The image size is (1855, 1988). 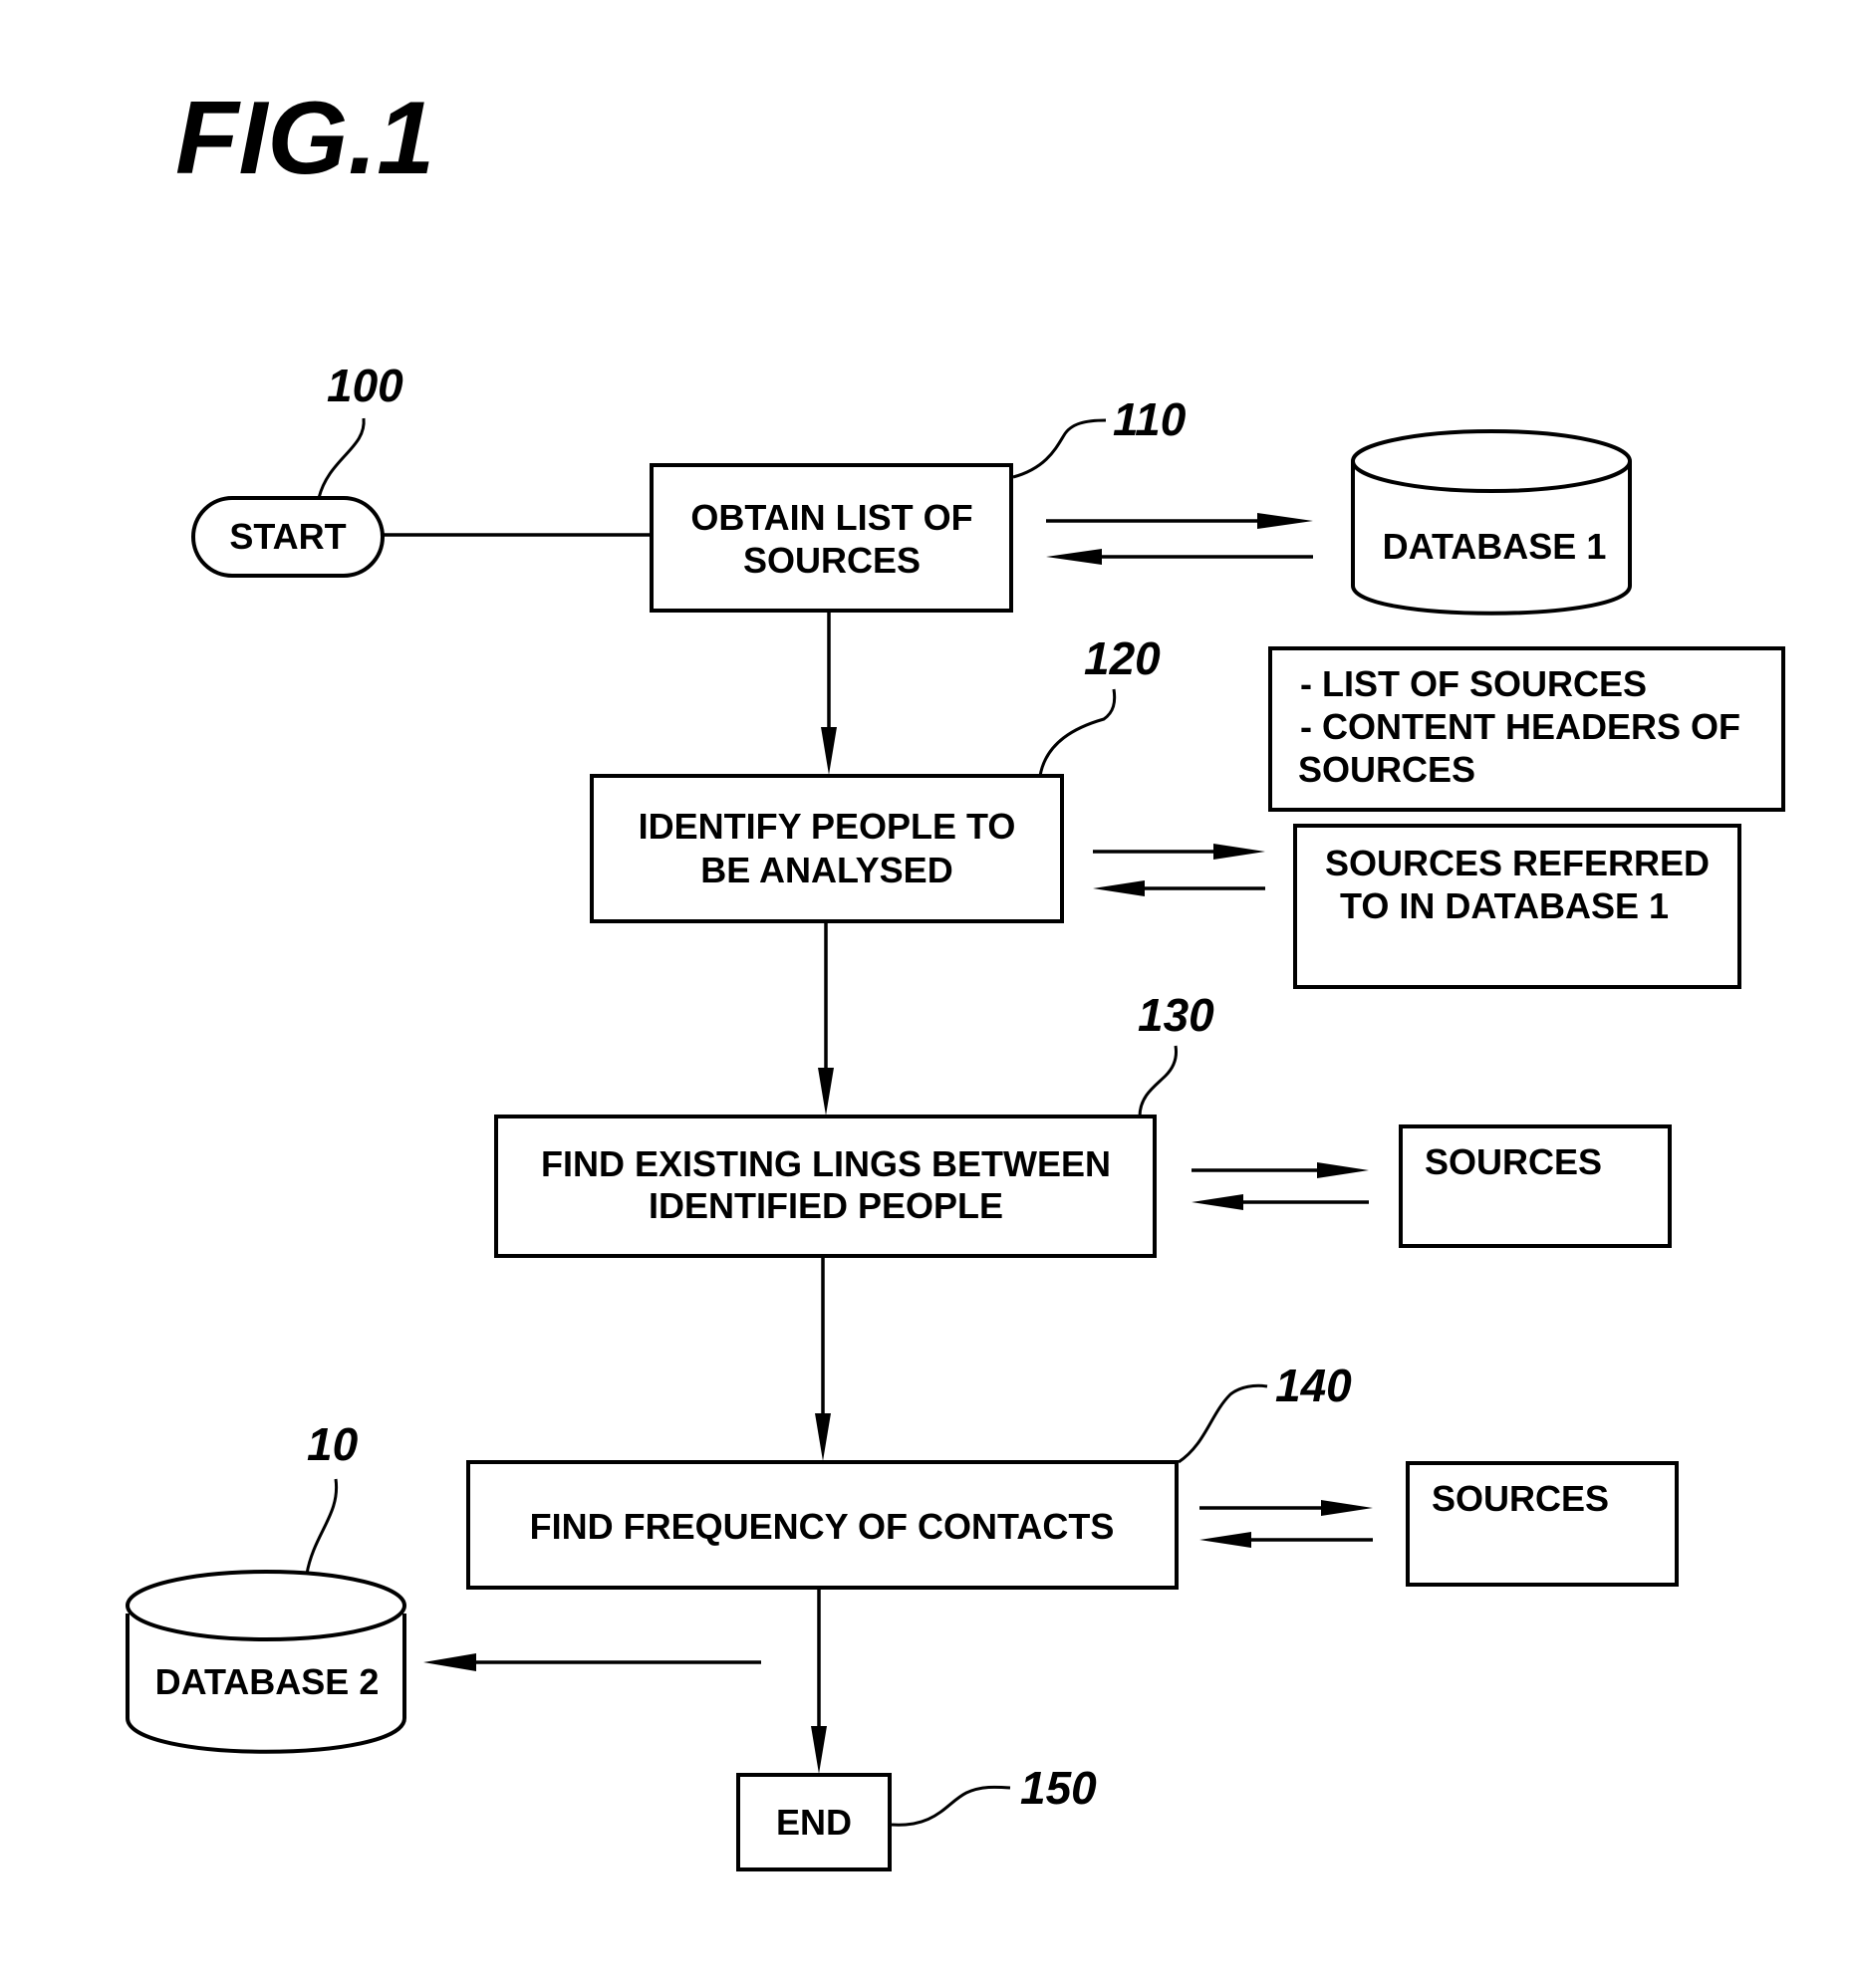 I want to click on db1-contents-line-2: - CONTENT HEADERS OF, so click(x=1520, y=726).